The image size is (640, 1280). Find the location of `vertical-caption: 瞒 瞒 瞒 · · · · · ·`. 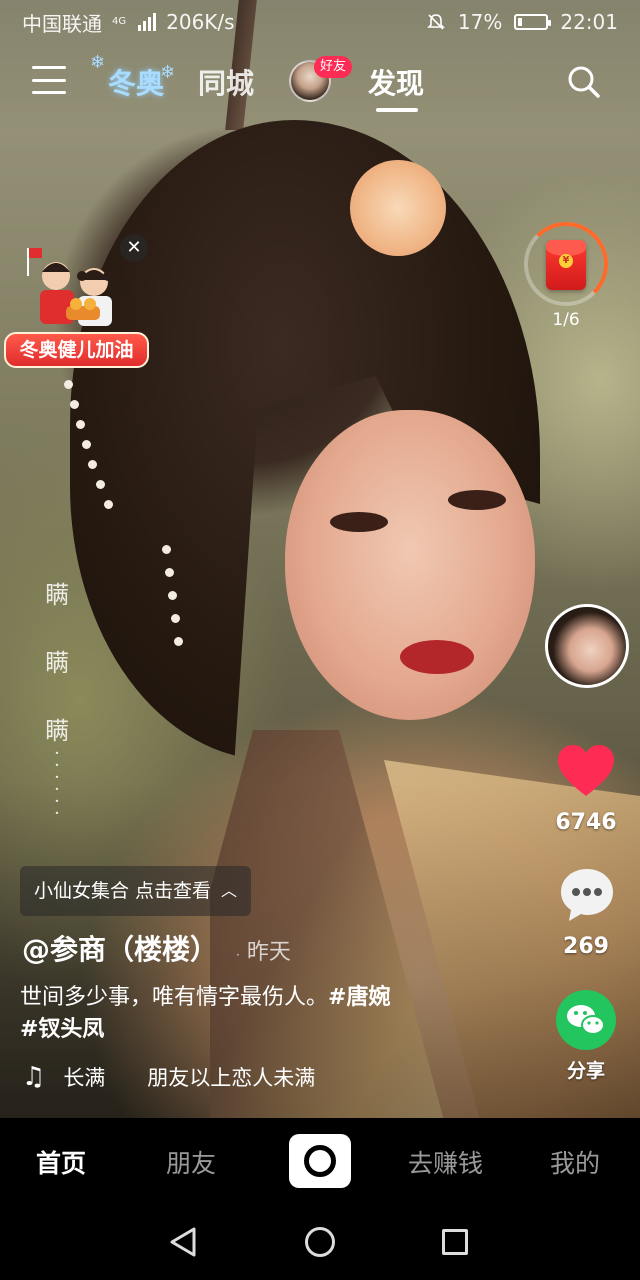

vertical-caption: 瞒 瞒 瞒 · · · · · · is located at coordinates (57, 701).